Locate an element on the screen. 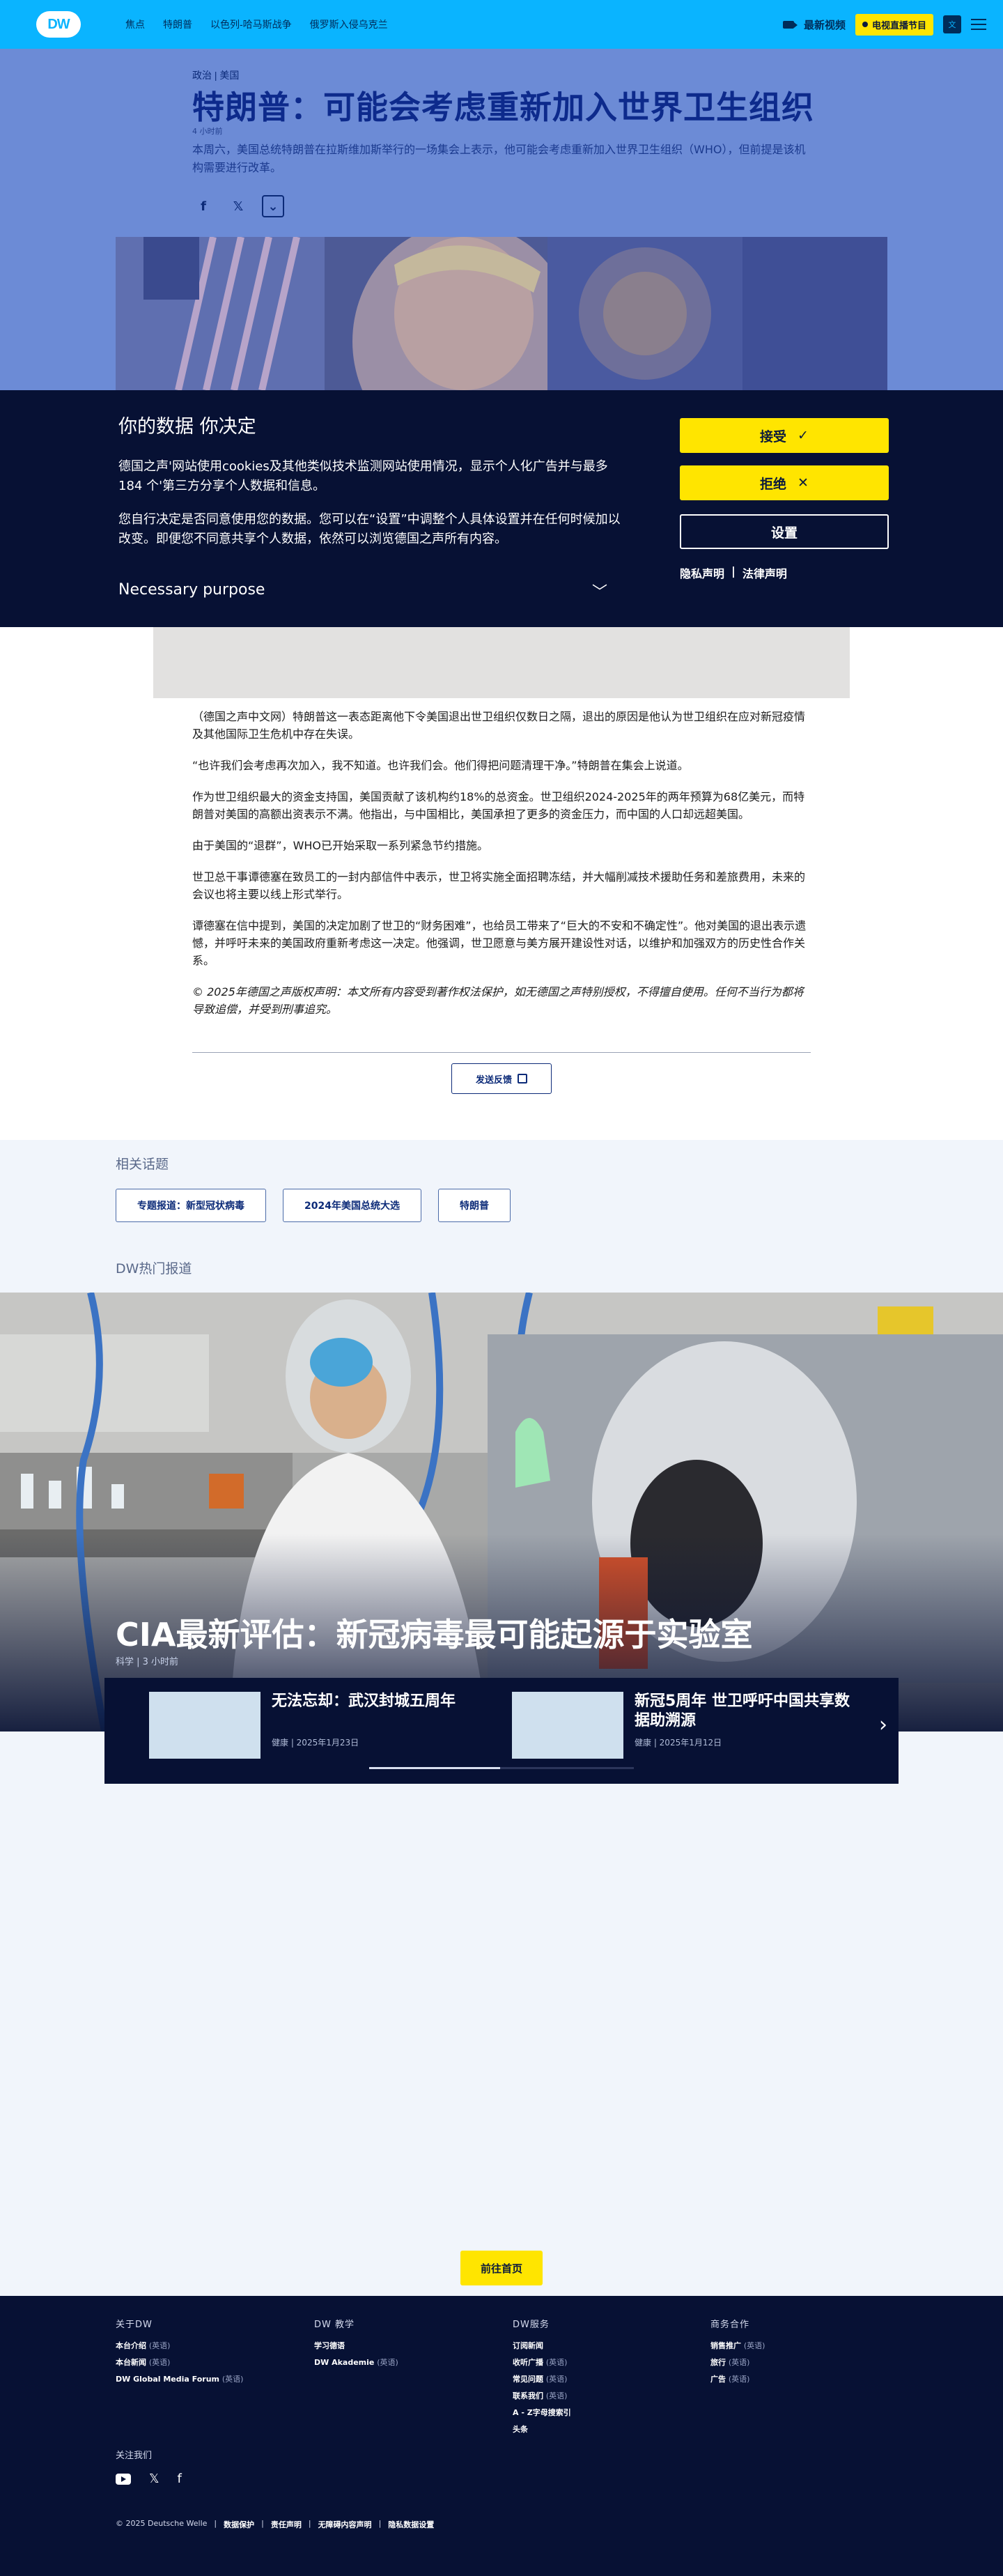 The width and height of the screenshot is (1003, 2576). nav-focus: 焦点 is located at coordinates (135, 24).